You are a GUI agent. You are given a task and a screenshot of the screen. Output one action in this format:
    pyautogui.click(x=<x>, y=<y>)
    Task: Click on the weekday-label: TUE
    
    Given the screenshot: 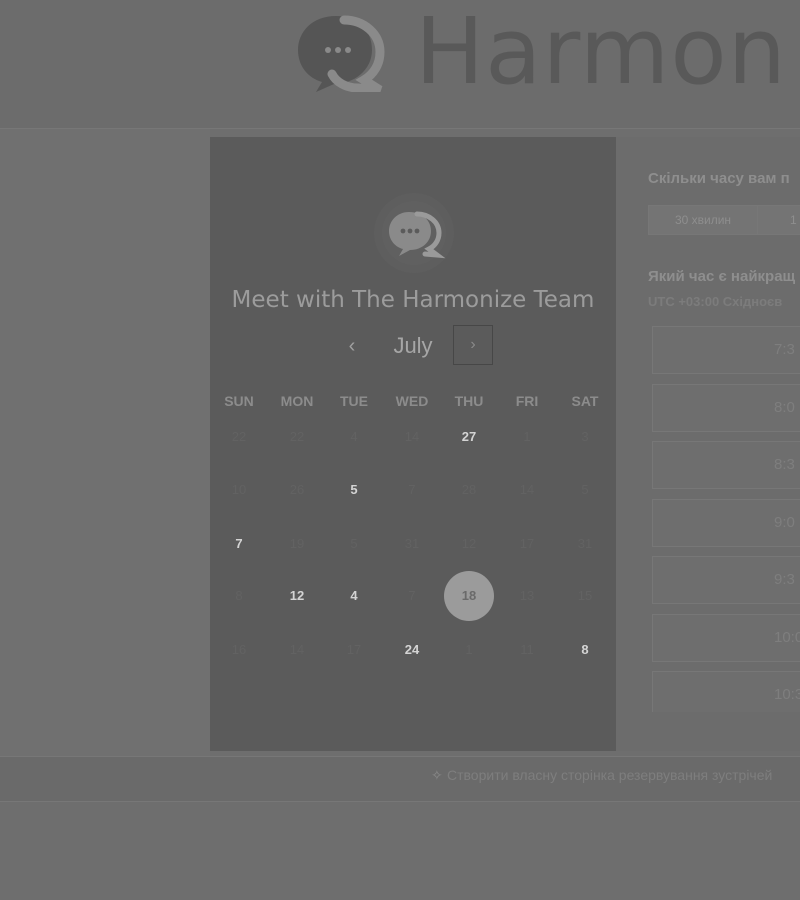 What is the action you would take?
    pyautogui.click(x=354, y=401)
    